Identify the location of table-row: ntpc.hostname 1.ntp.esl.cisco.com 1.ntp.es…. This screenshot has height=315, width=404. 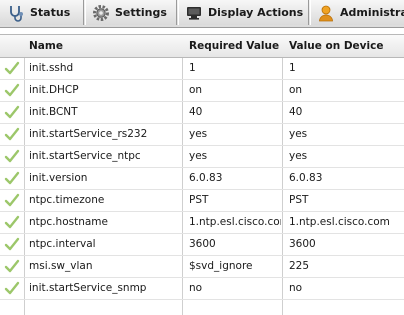
(202, 223).